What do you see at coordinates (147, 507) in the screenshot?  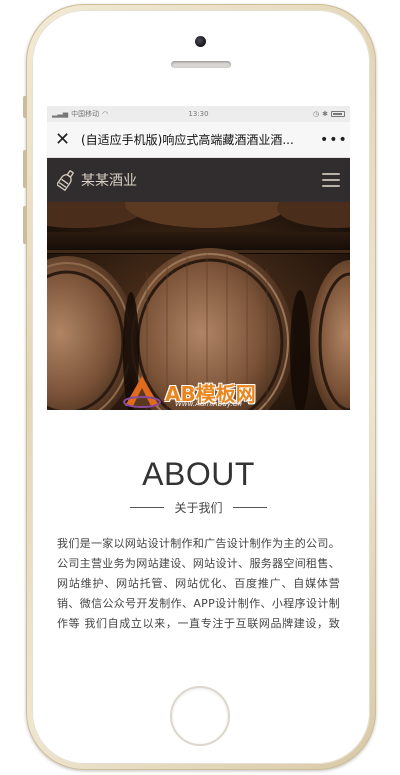 I see `divider-left` at bounding box center [147, 507].